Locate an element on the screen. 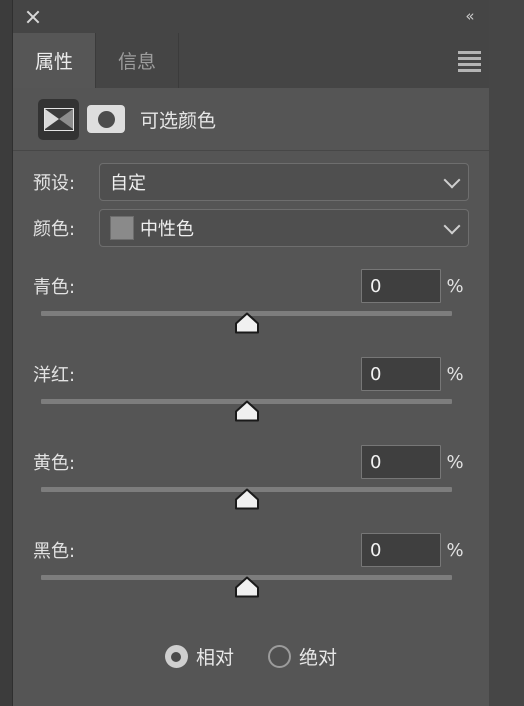 Image resolution: width=524 pixels, height=706 pixels. magenta-slider is located at coordinates (246, 413).